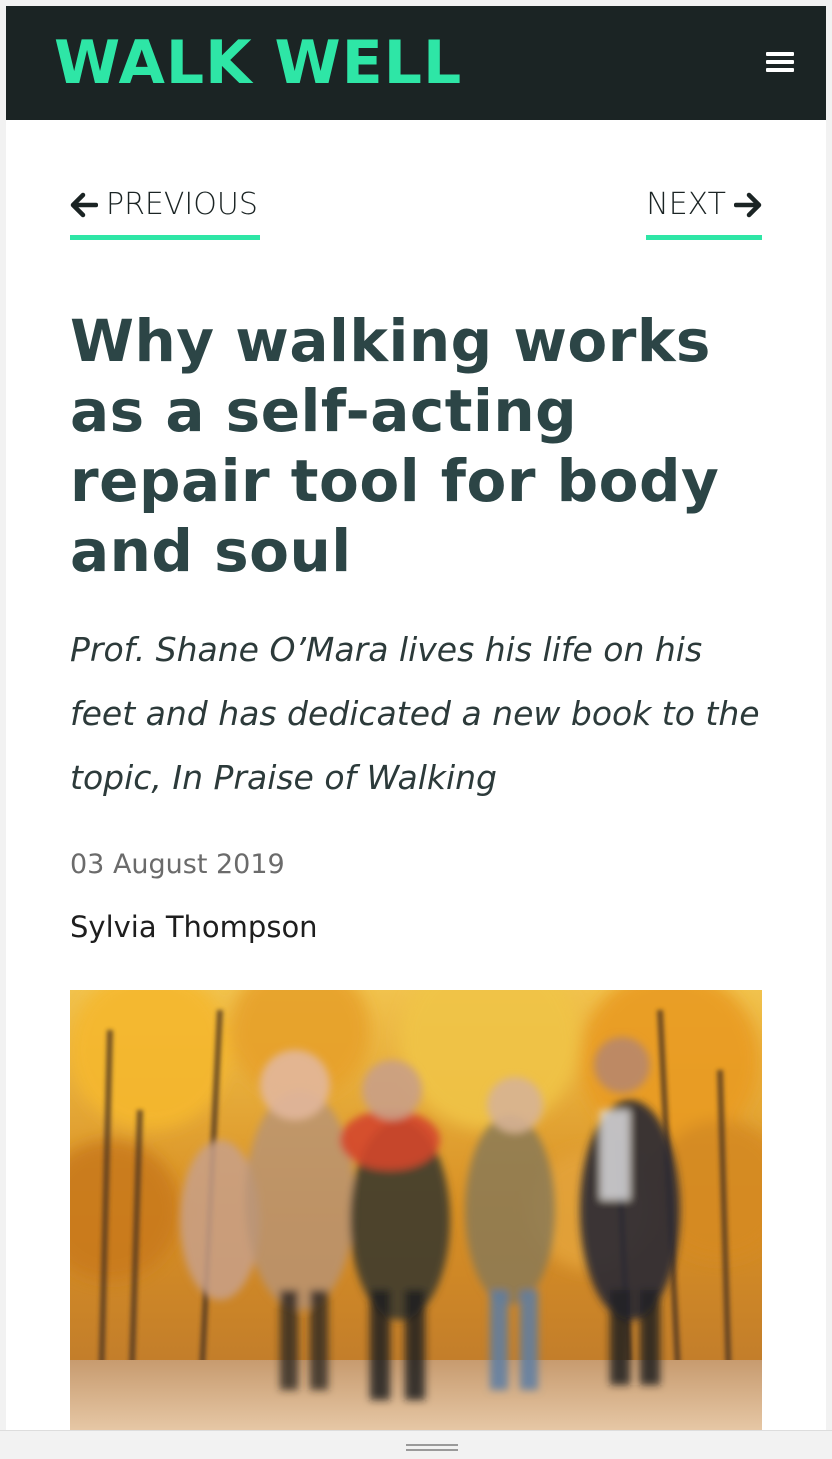 This screenshot has height=1459, width=832. Describe the element at coordinates (780, 54) in the screenshot. I see `hamburger-menu-icon` at that location.